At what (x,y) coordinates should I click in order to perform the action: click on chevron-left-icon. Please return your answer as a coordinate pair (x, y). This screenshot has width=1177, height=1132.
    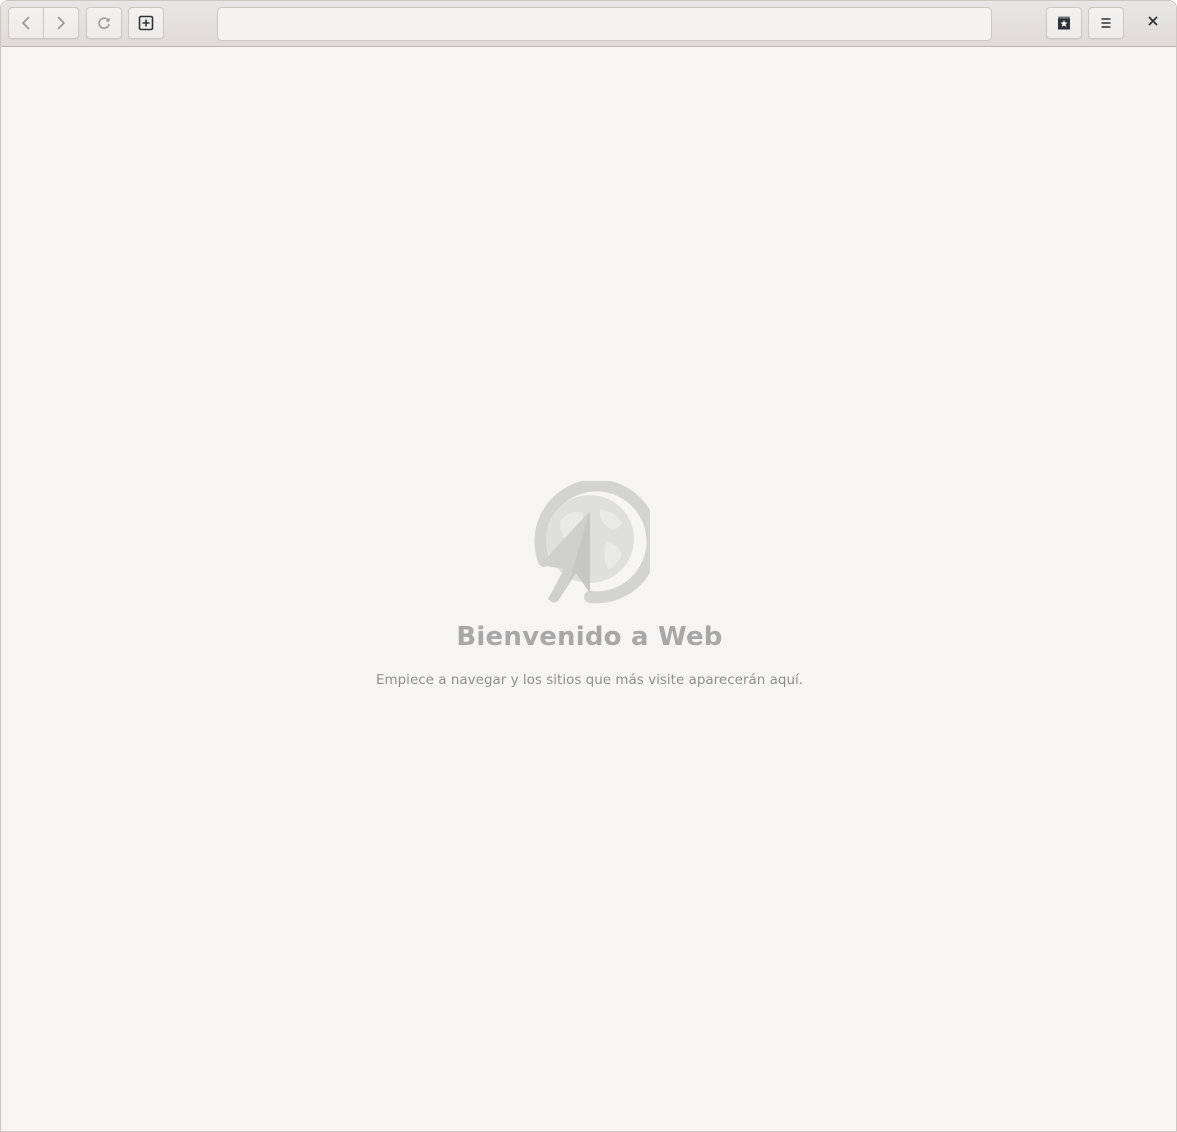
    Looking at the image, I should click on (26, 23).